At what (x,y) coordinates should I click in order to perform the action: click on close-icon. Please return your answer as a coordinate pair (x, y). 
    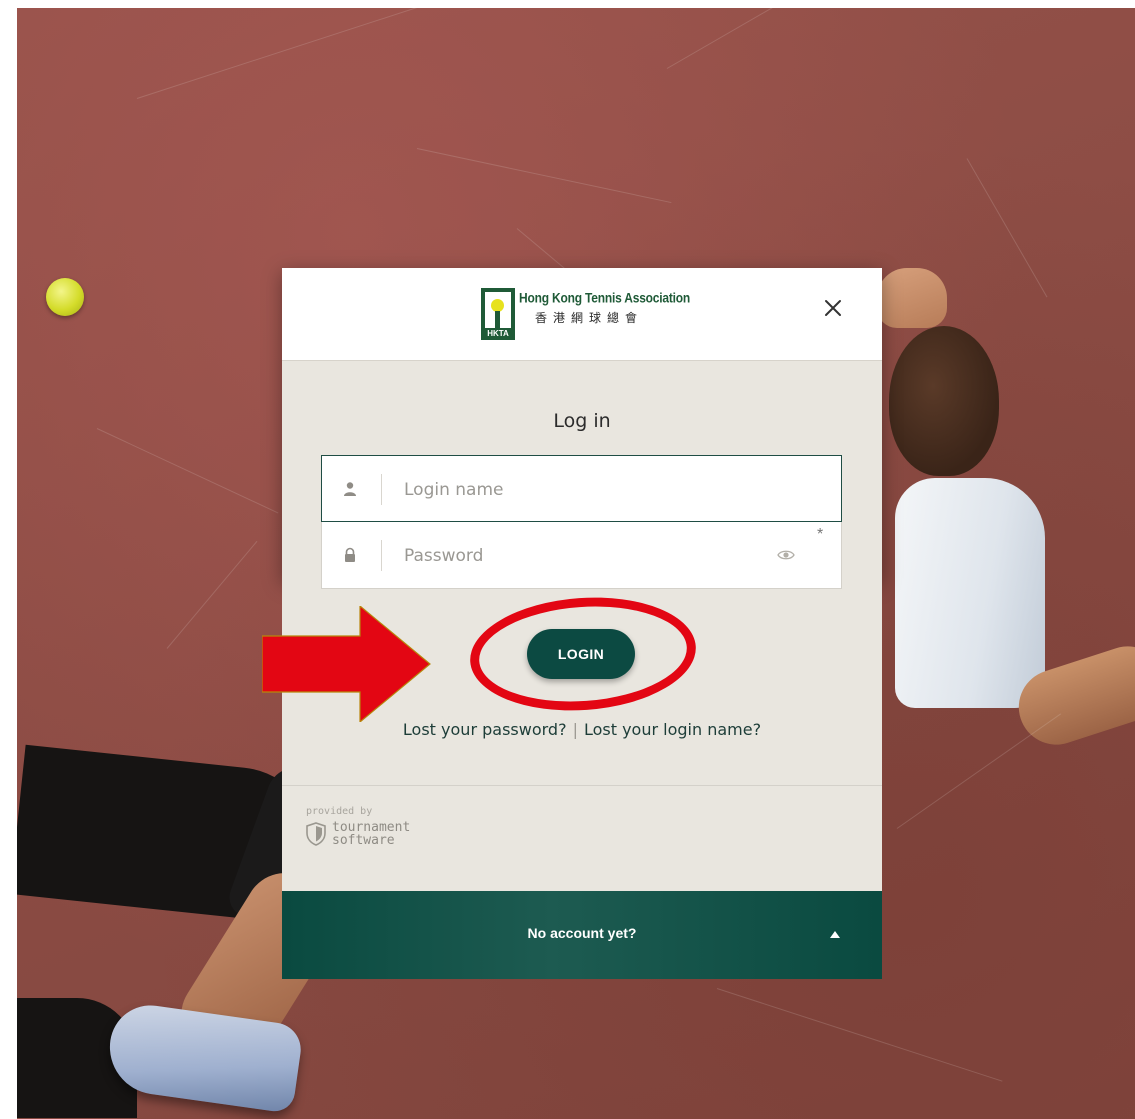
    Looking at the image, I should click on (833, 308).